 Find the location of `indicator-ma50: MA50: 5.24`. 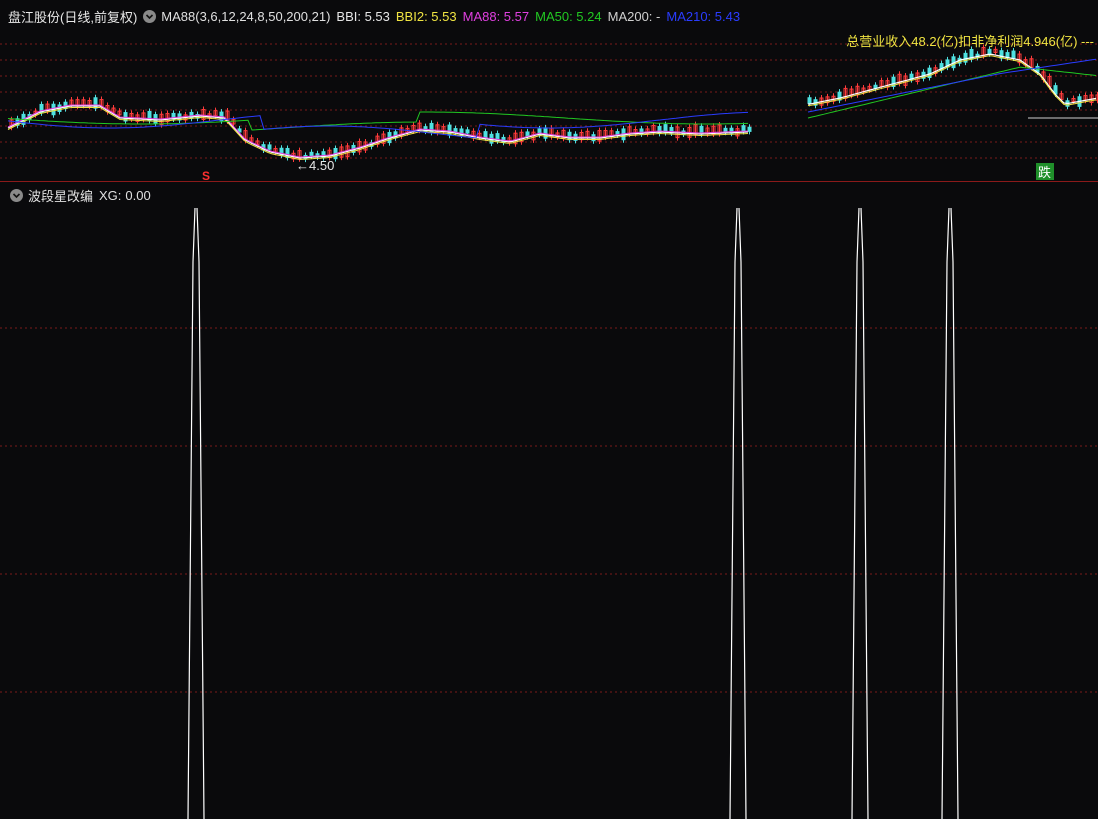

indicator-ma50: MA50: 5.24 is located at coordinates (568, 16).